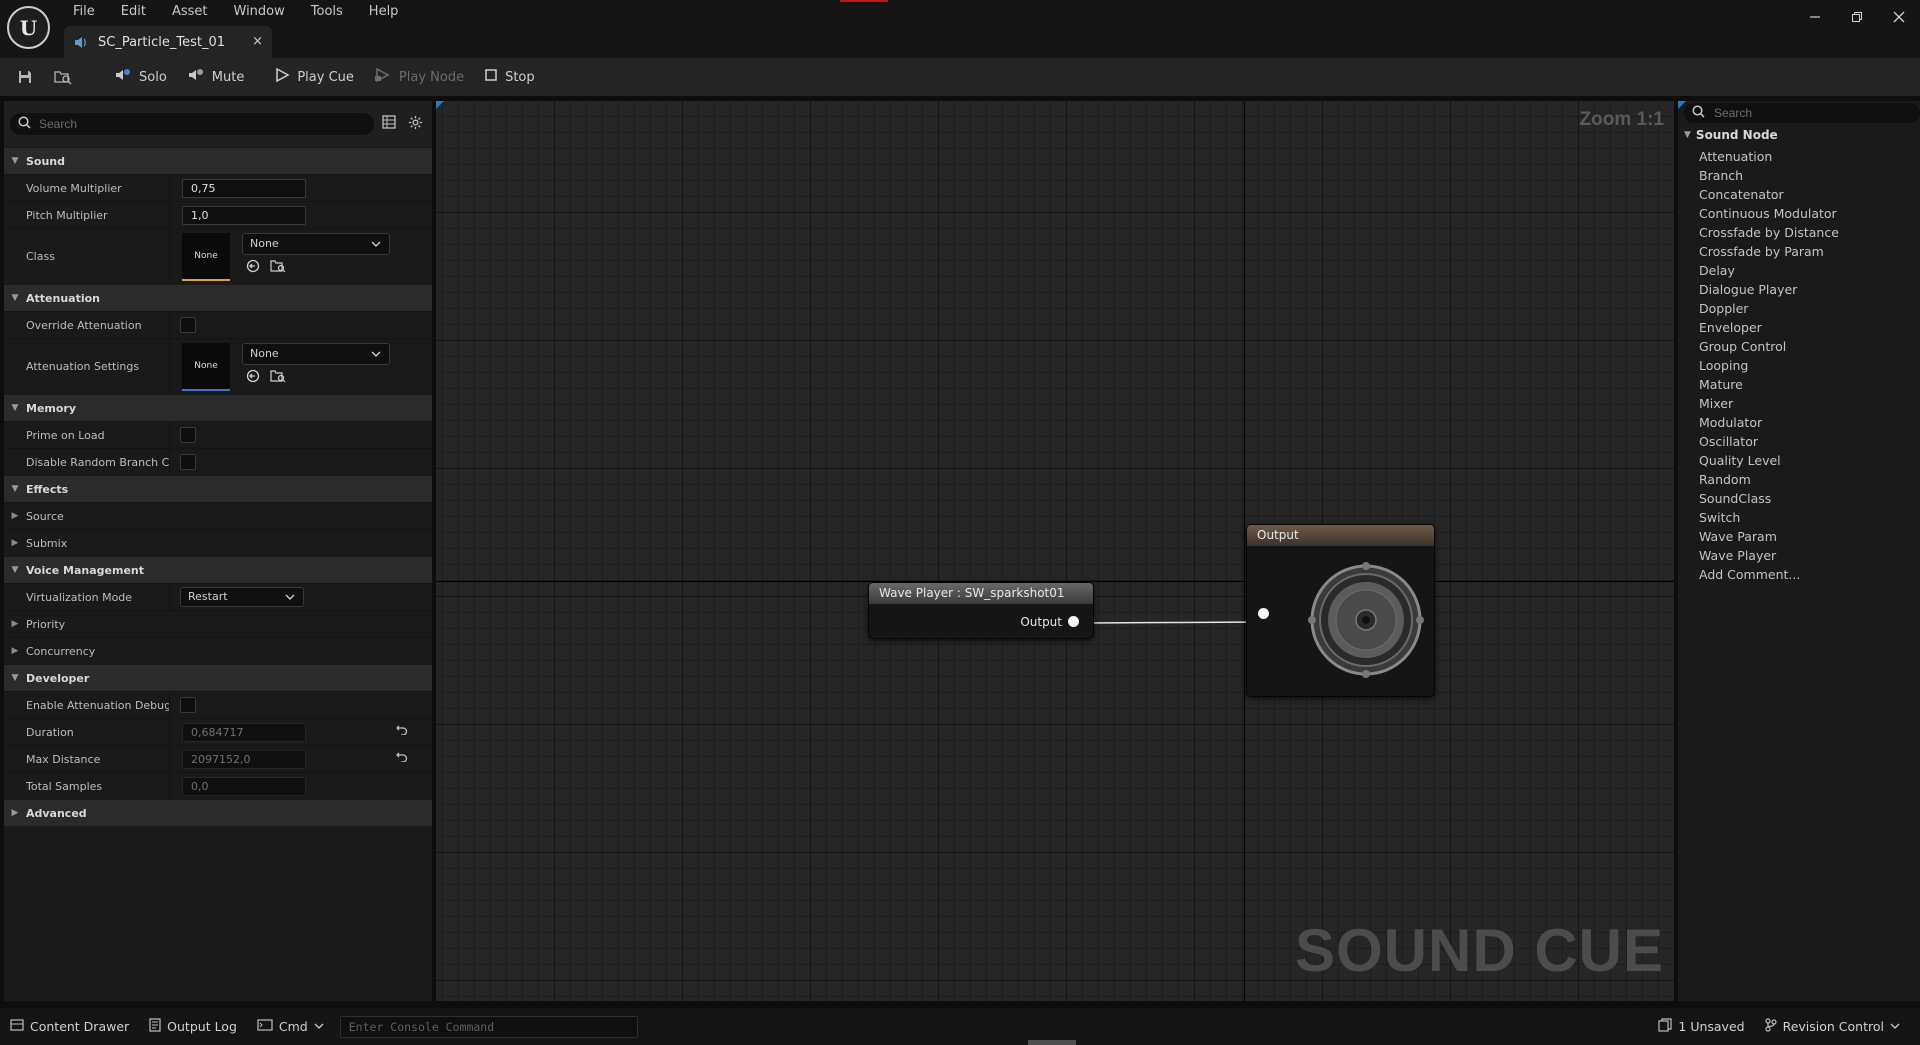  I want to click on console-command-box, so click(488, 1026).